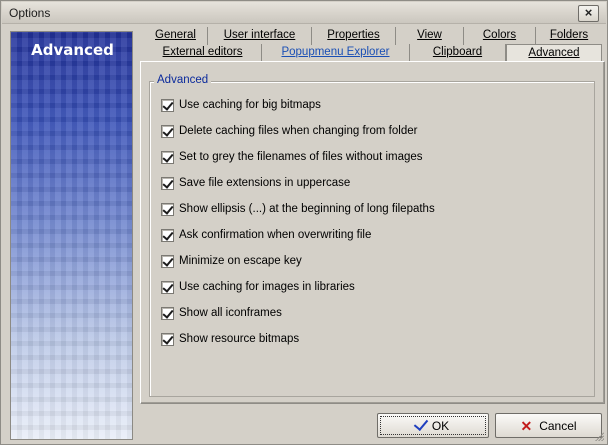  Describe the element at coordinates (354, 36) in the screenshot. I see `tab-properties: Properties` at that location.